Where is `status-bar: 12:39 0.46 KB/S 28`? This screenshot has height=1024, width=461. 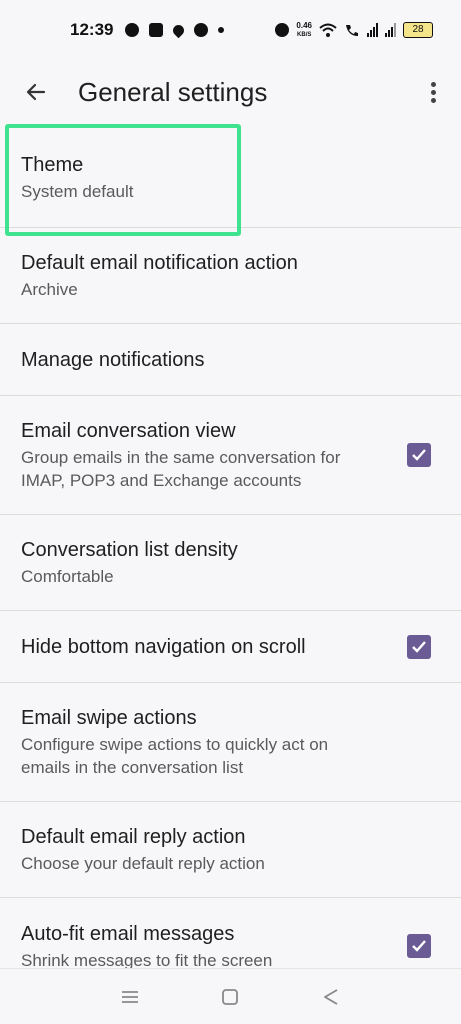 status-bar: 12:39 0.46 KB/S 28 is located at coordinates (230, 30).